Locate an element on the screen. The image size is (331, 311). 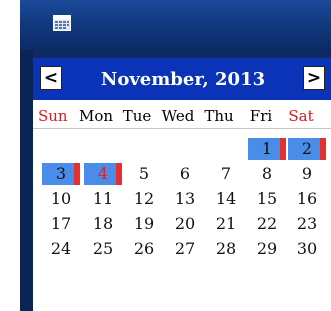
day-cell: 1 is located at coordinates (267, 149).